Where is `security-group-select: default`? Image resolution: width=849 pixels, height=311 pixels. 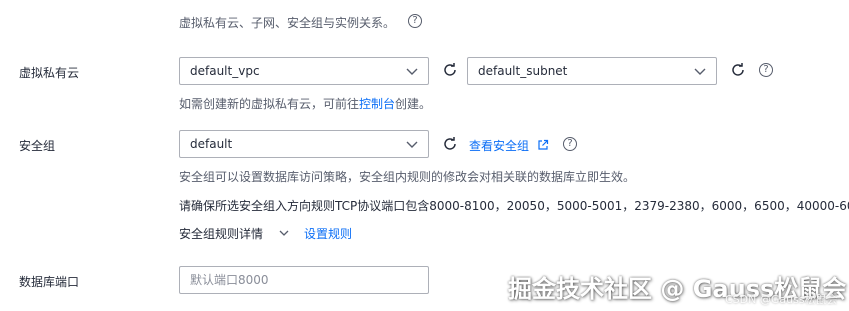
security-group-select: default is located at coordinates (304, 144).